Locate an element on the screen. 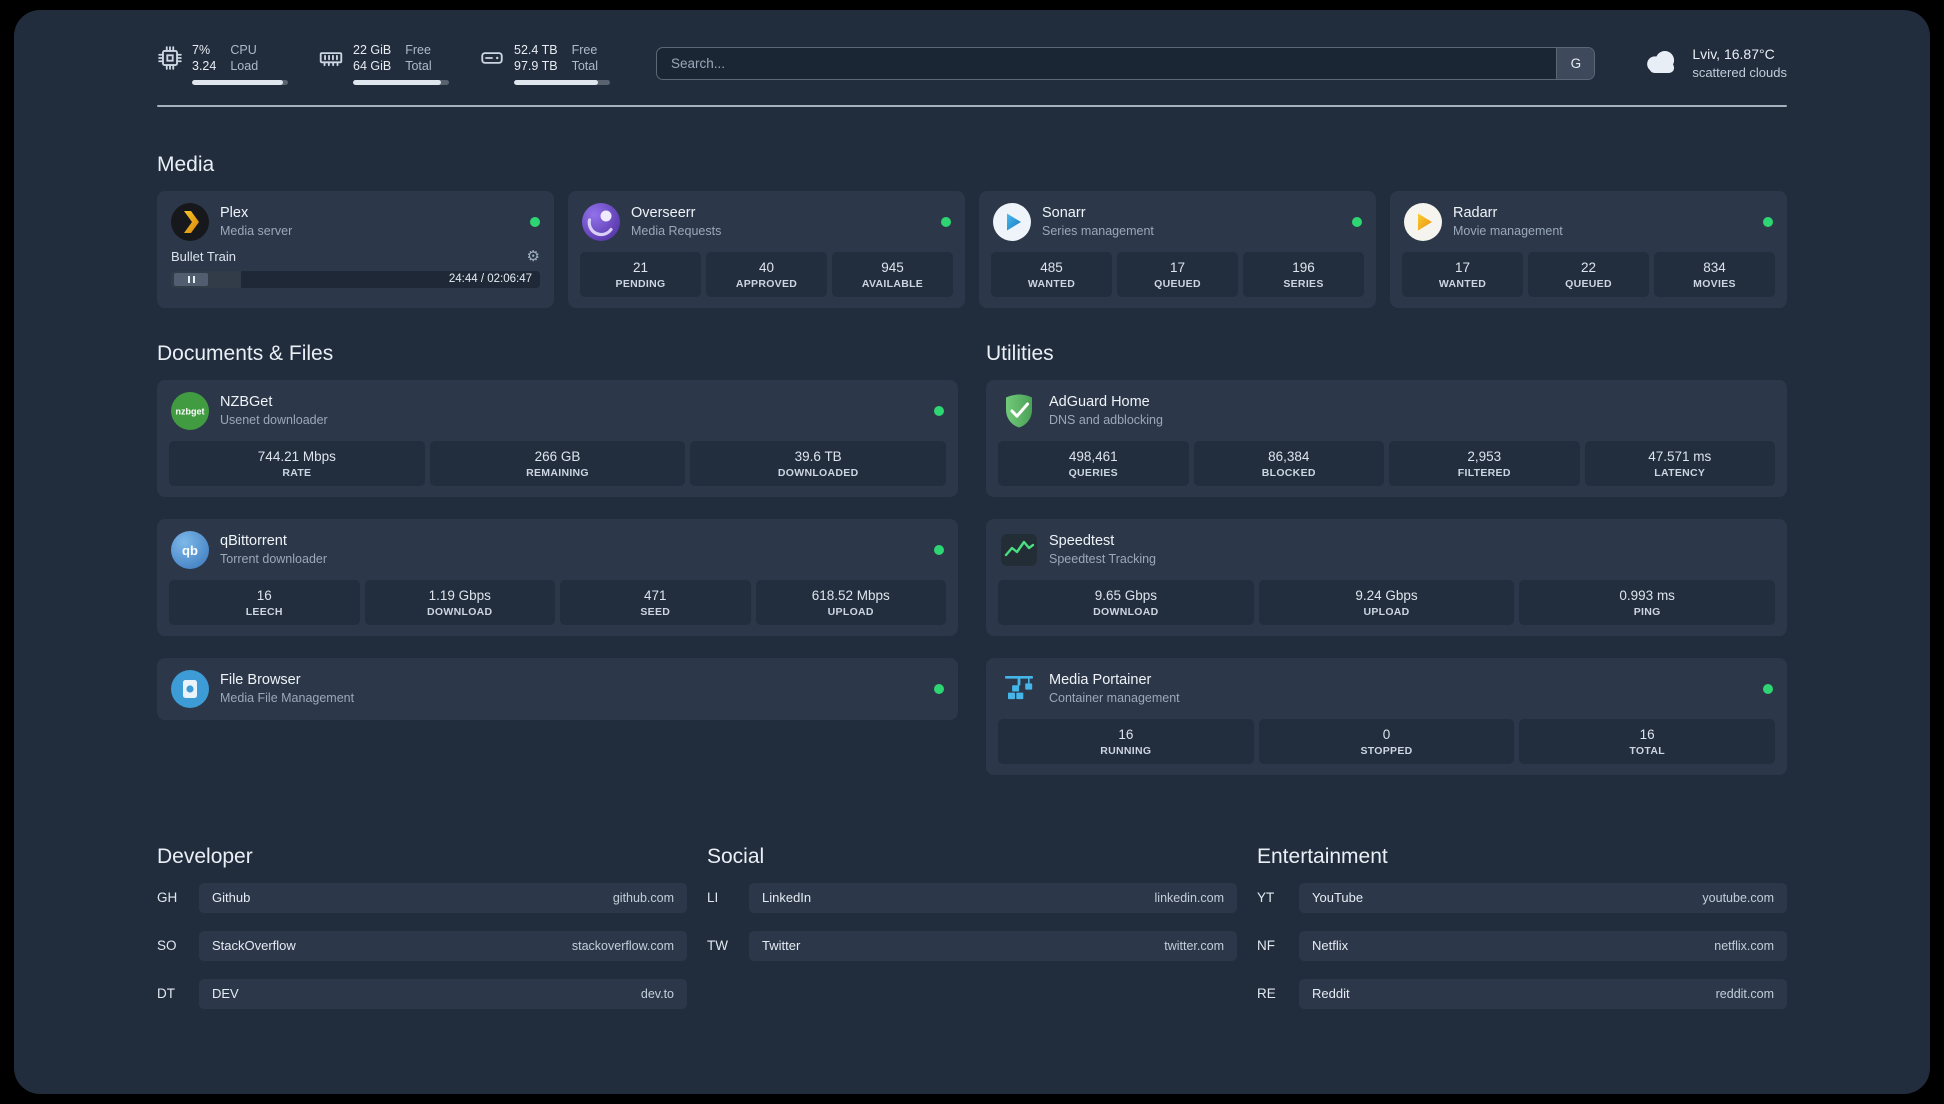  stat-label: DOWNLOADED is located at coordinates (818, 472).